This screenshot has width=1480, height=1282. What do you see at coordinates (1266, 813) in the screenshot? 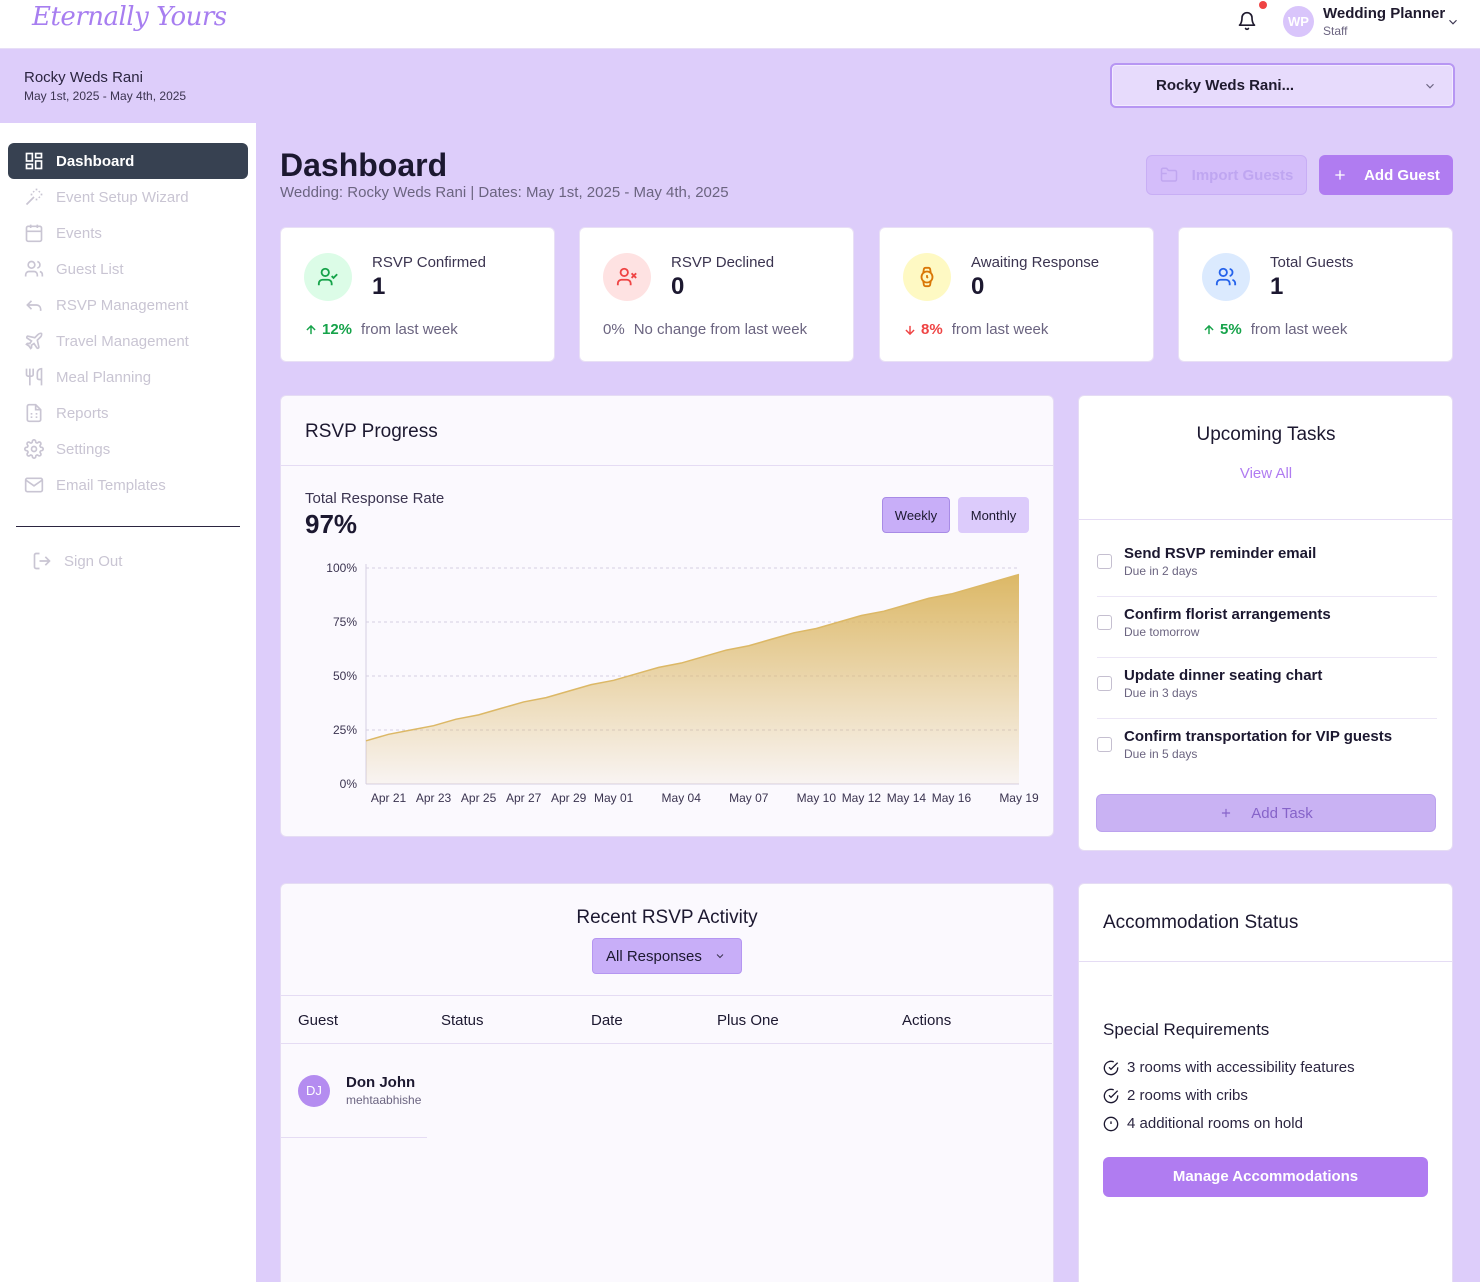
I see `add-task-button: Add Task` at bounding box center [1266, 813].